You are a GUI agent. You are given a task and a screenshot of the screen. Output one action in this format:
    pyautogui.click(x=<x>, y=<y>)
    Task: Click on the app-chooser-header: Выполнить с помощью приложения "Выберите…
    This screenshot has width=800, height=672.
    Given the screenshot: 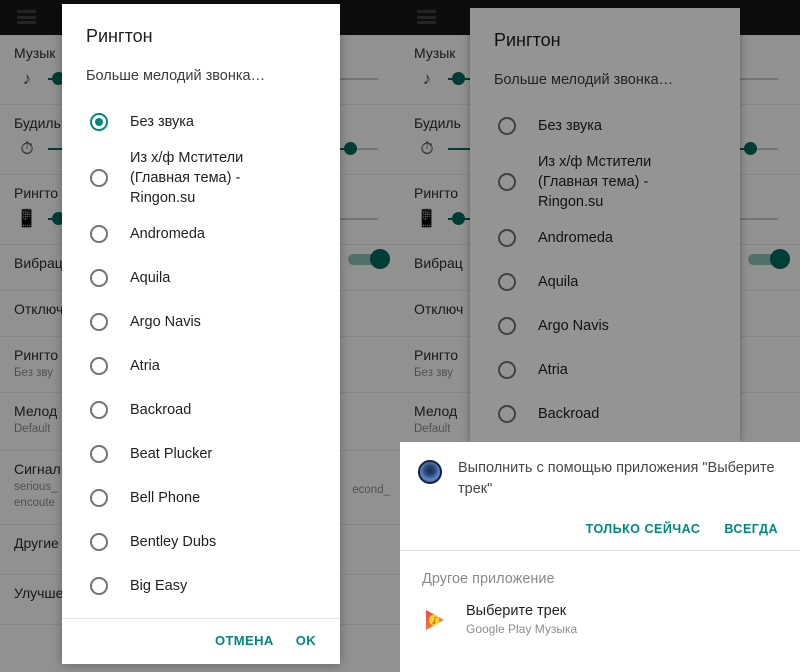 What is the action you would take?
    pyautogui.click(x=600, y=471)
    